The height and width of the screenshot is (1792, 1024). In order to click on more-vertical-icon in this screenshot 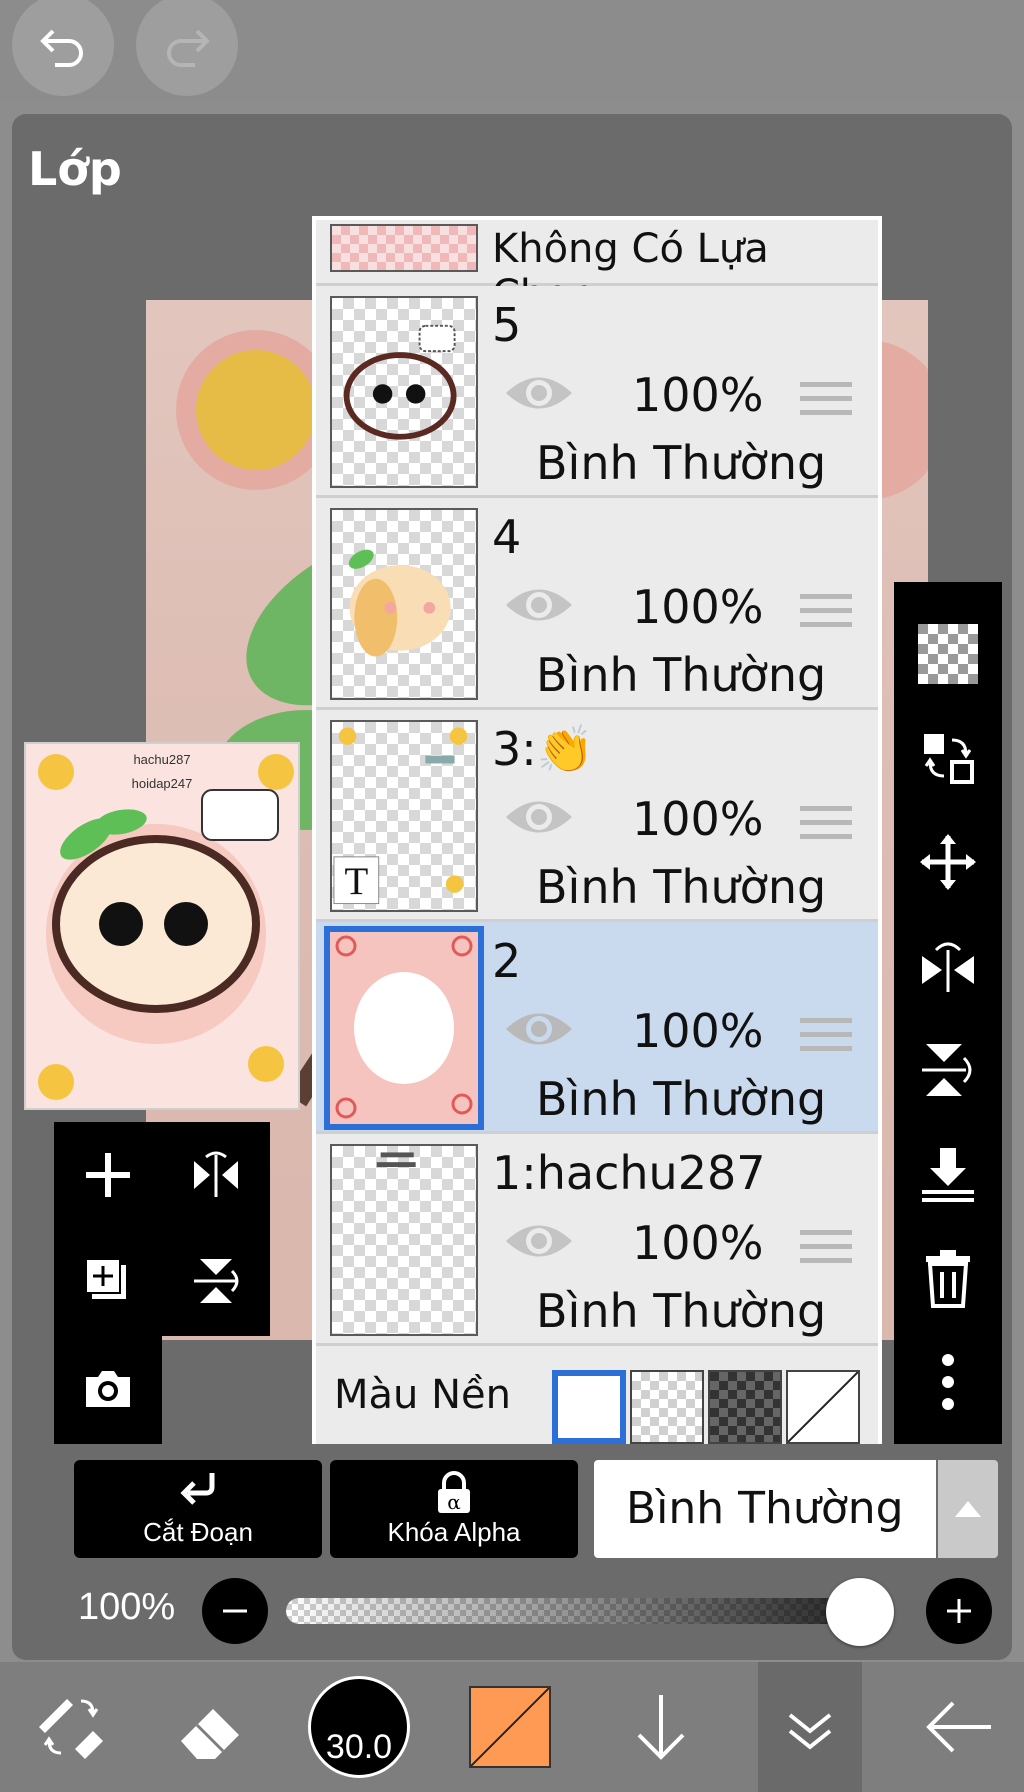, I will do `click(948, 1382)`.